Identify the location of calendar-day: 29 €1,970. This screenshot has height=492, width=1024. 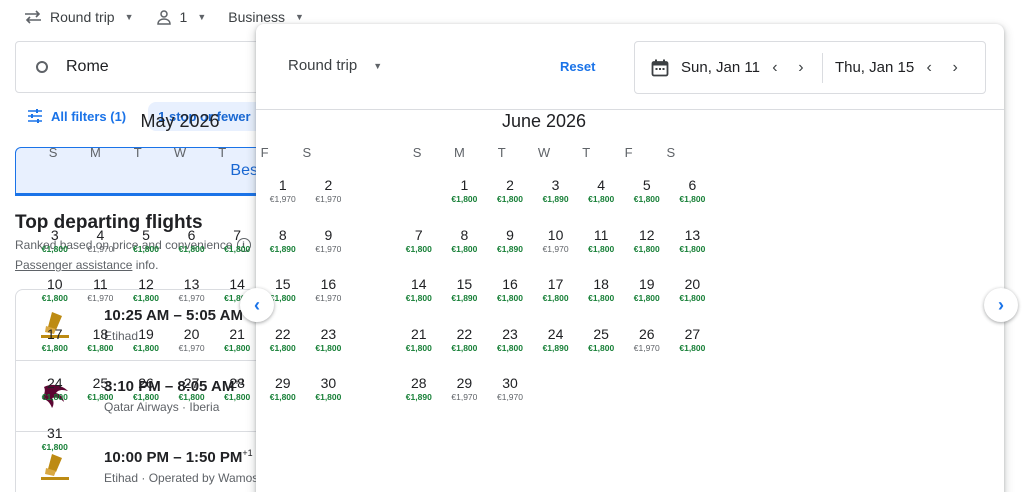
(465, 400).